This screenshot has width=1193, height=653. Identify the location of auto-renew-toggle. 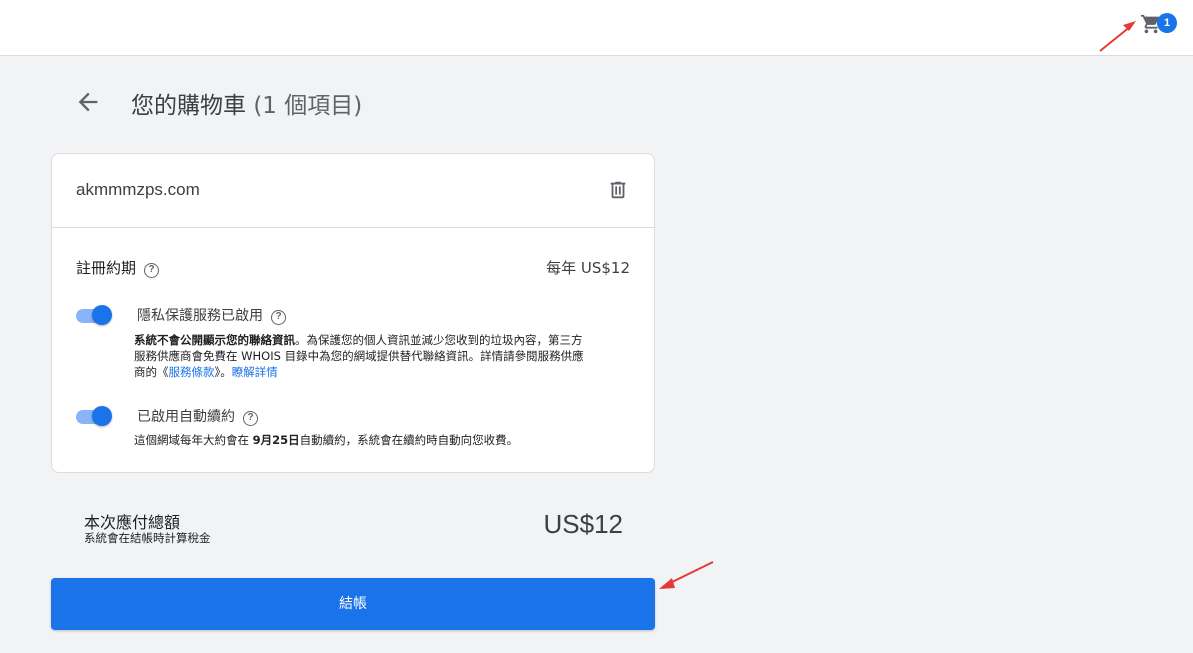
(94, 416).